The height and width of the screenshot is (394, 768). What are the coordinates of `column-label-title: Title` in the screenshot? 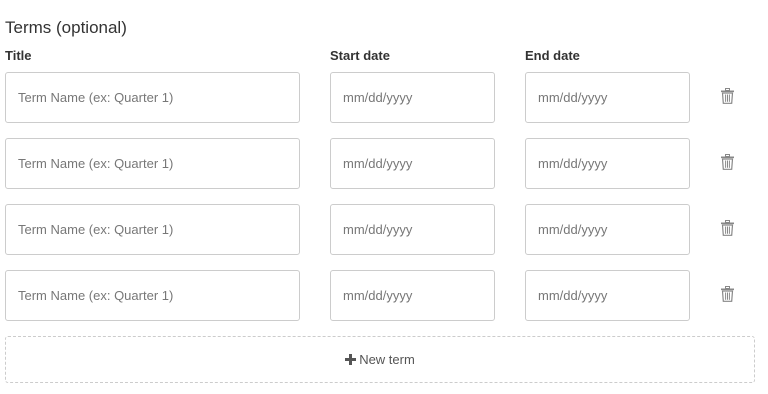 It's located at (18, 55).